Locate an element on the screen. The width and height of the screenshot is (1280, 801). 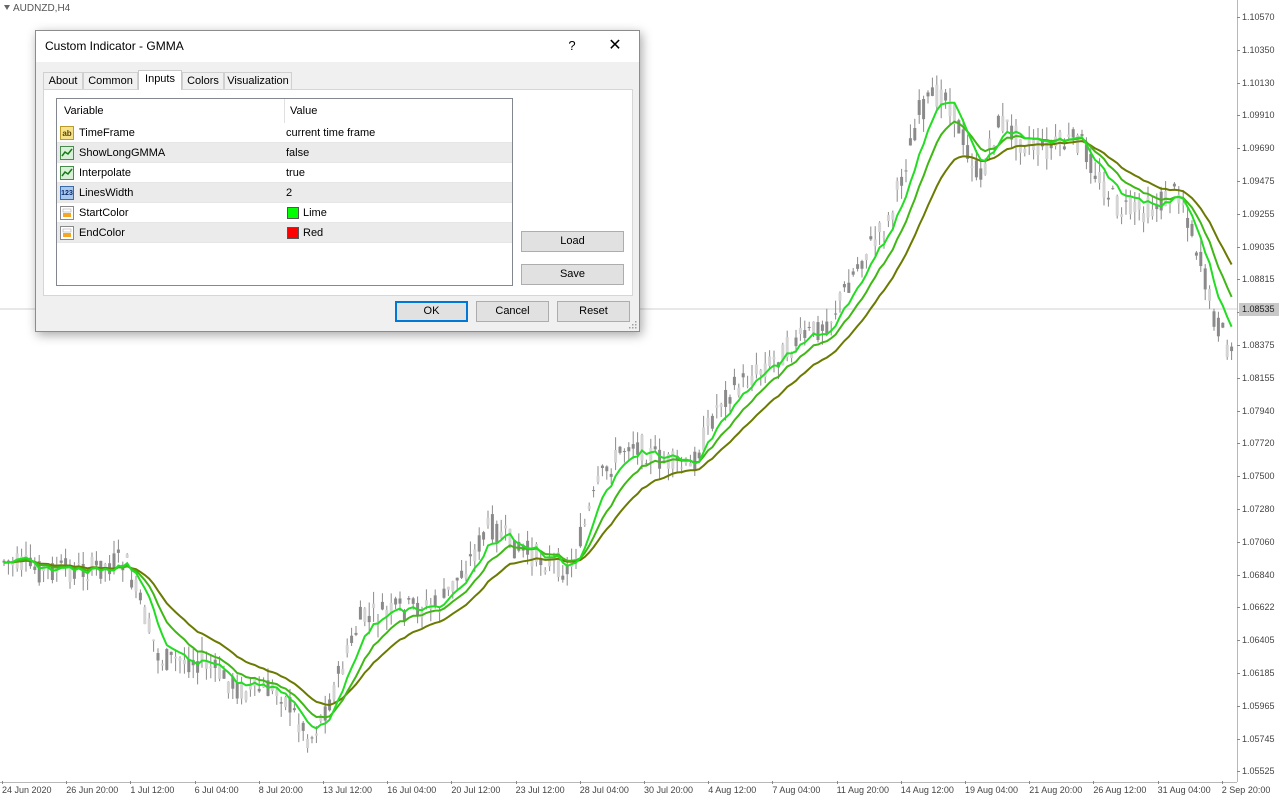
variable-name: LinesWidth is located at coordinates (106, 193).